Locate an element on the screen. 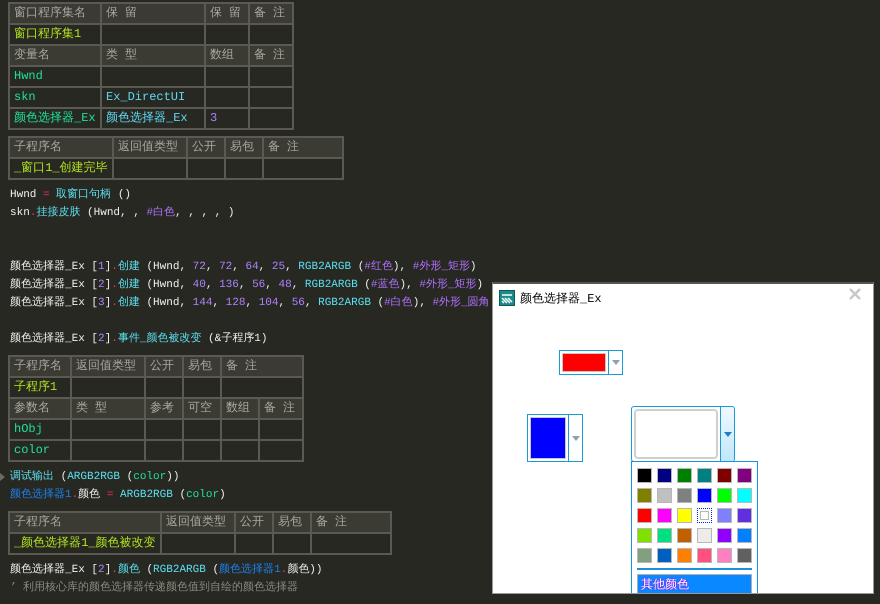 This screenshot has width=880, height=604. code-comment: ’ 利用核心库的颜色选择器传递颜色值到自绘的颜色选择器 is located at coordinates (154, 588).